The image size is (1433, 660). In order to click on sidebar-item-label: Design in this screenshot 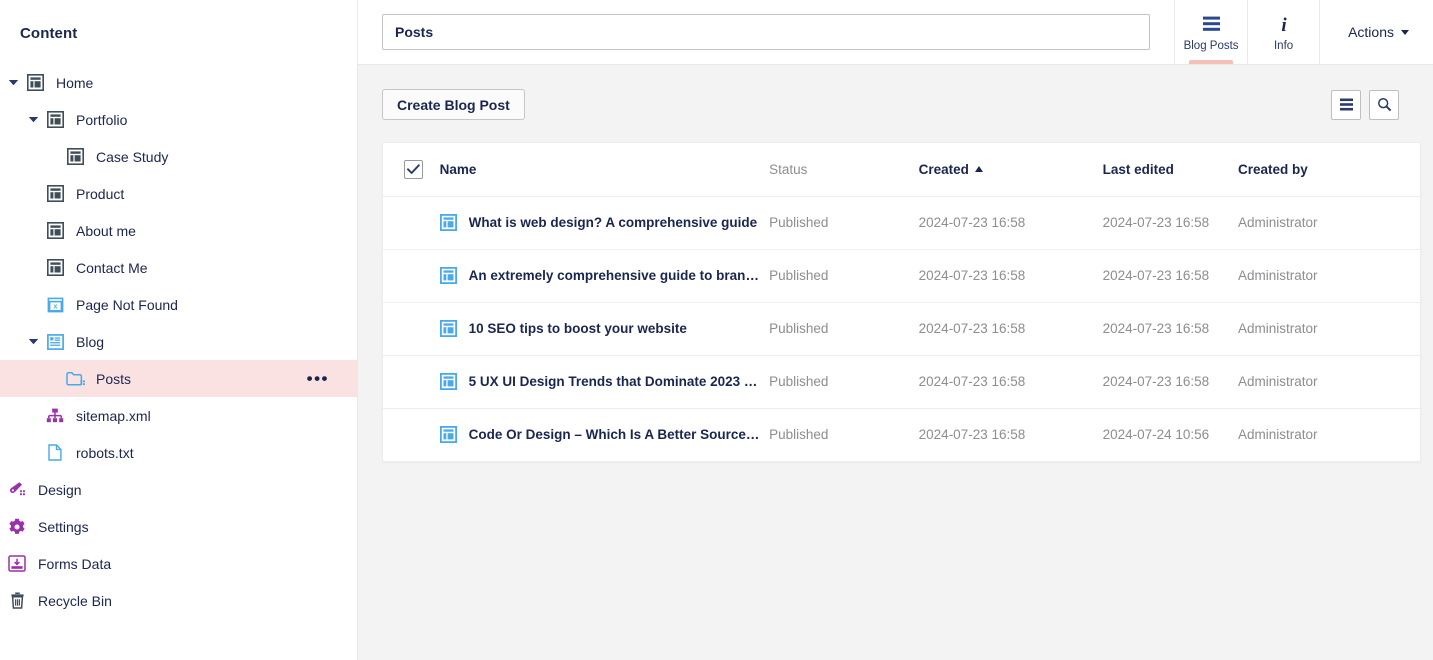, I will do `click(60, 489)`.